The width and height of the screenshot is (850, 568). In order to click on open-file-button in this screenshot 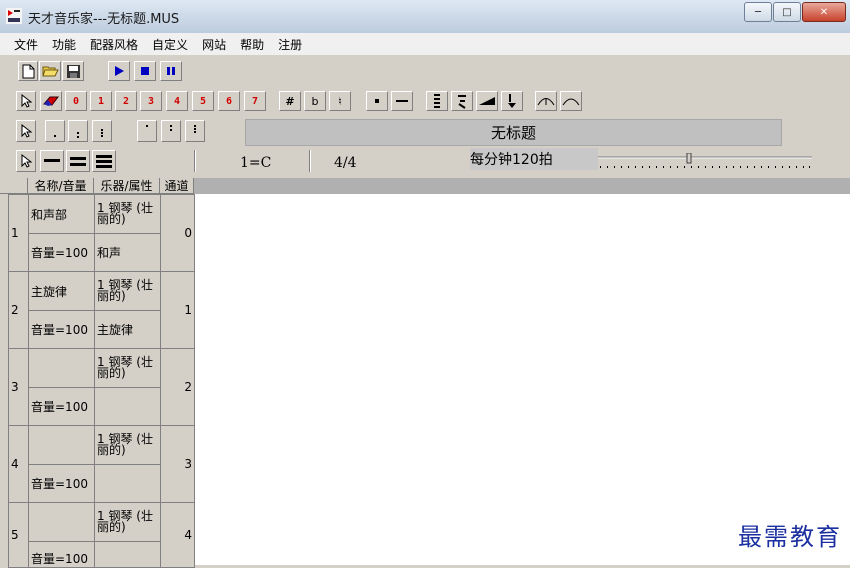, I will do `click(50, 71)`.